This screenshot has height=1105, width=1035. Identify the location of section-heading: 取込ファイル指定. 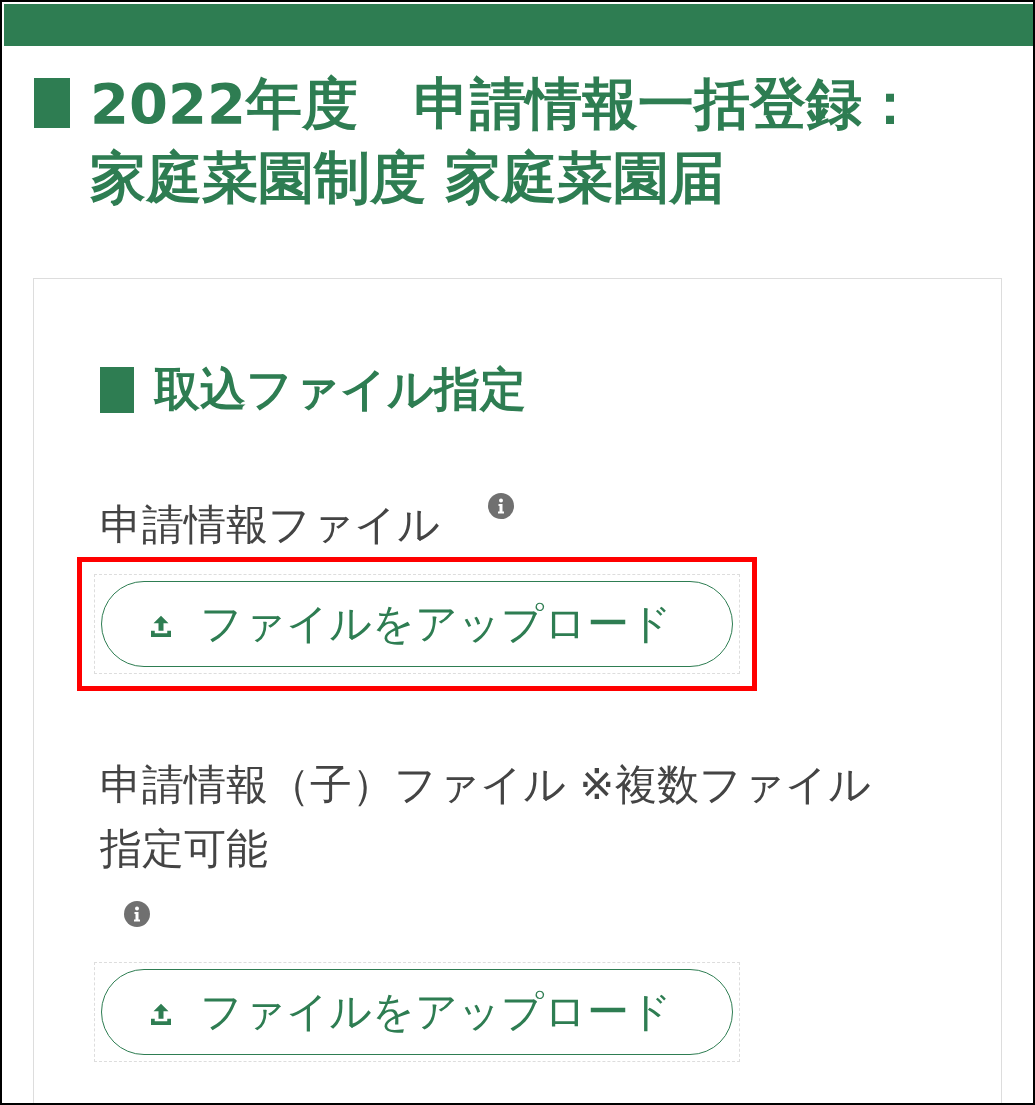
(340, 389).